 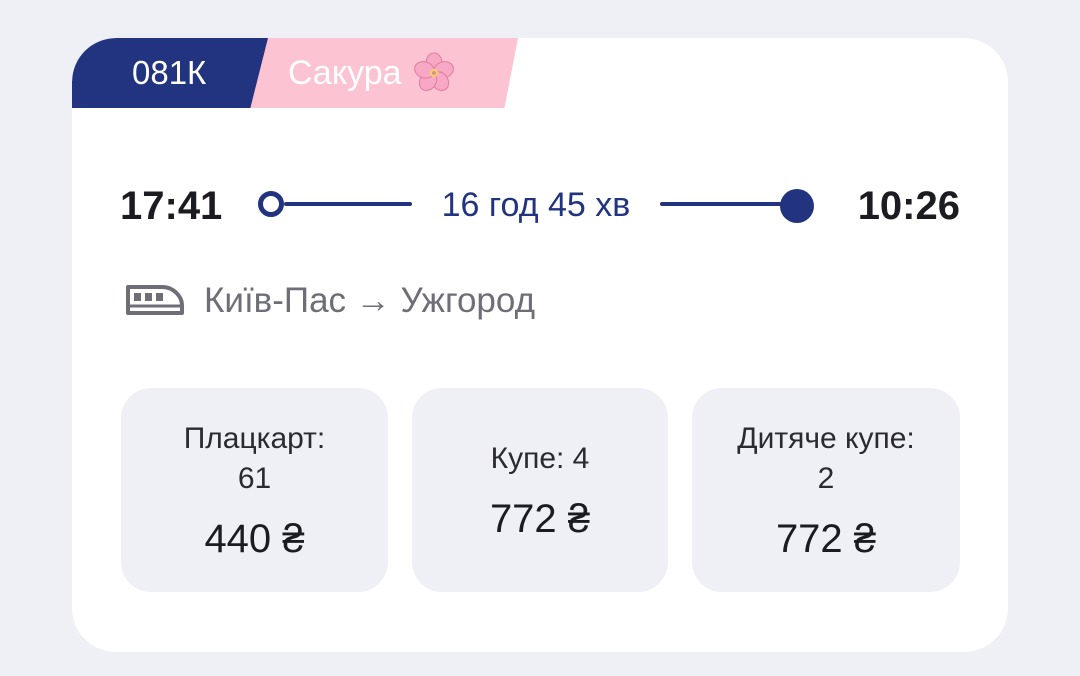 What do you see at coordinates (171, 206) in the screenshot?
I see `departure-time: 17:41` at bounding box center [171, 206].